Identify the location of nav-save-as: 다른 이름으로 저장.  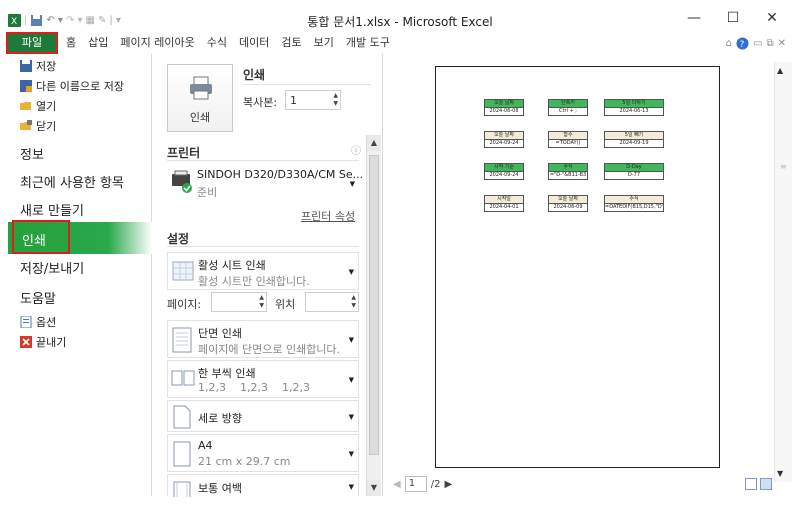
(72, 86).